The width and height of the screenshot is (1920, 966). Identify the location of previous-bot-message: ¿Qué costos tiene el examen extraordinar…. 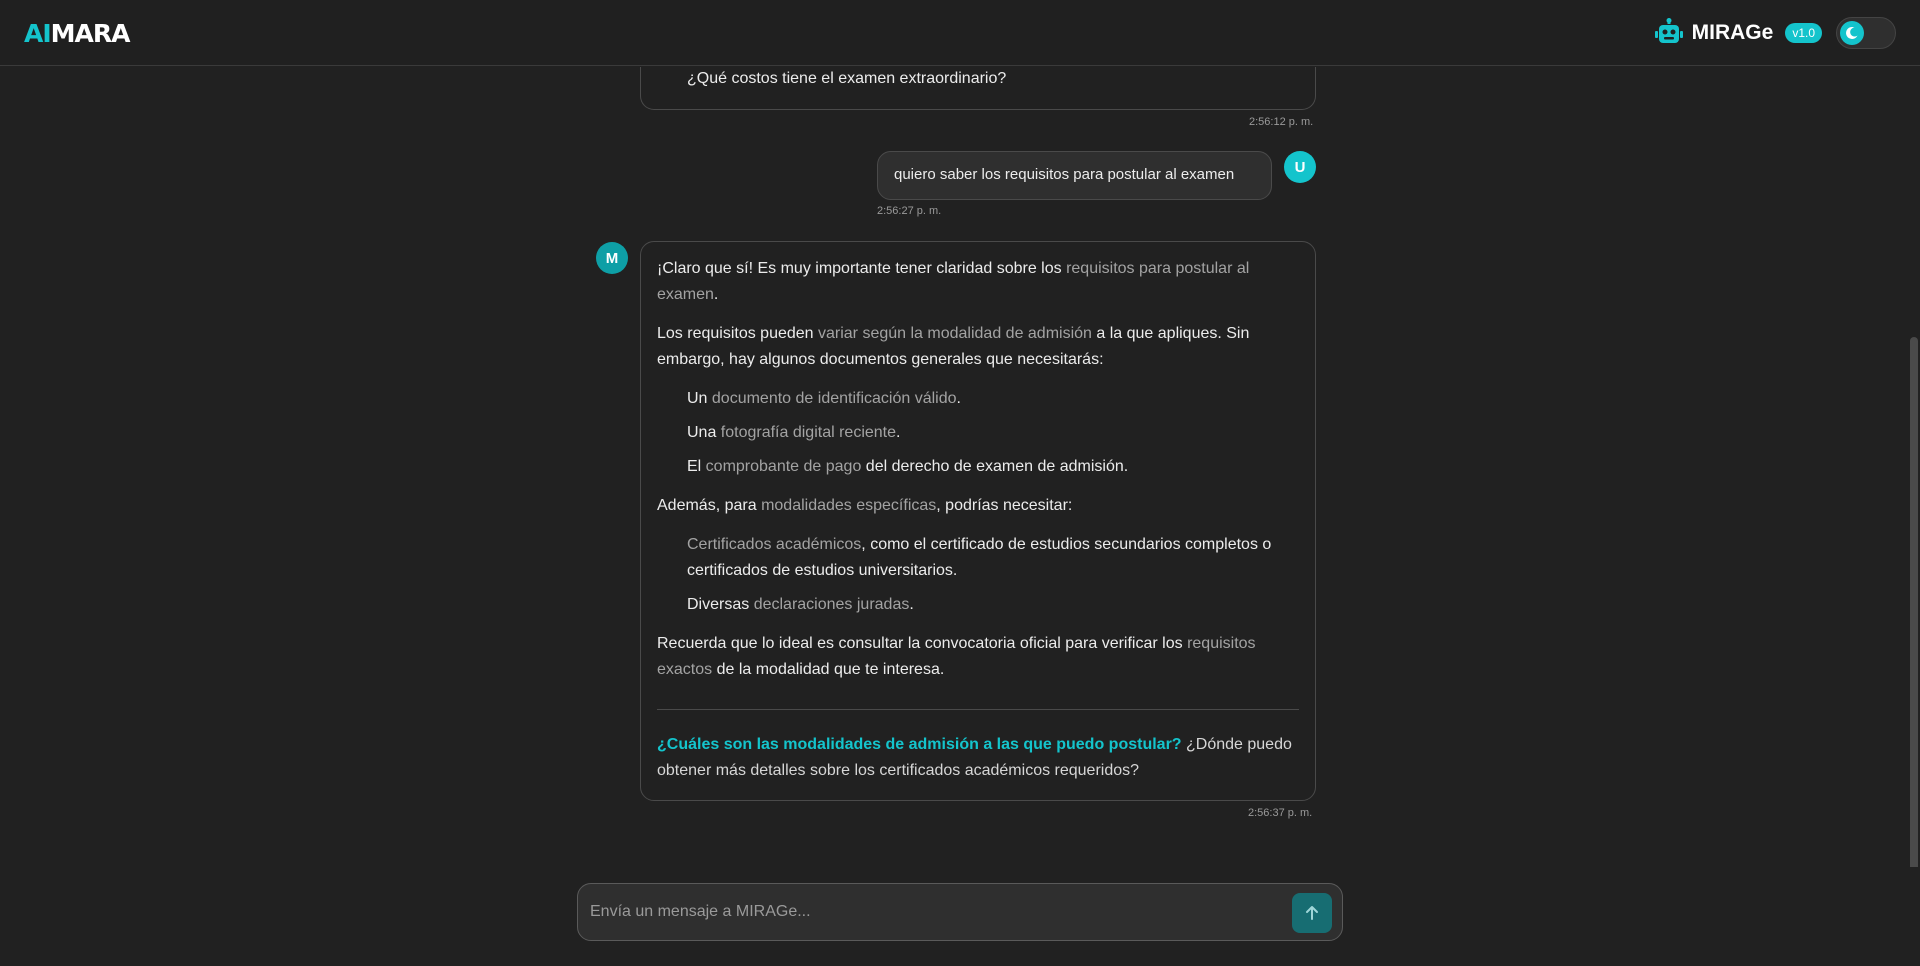
(978, 88).